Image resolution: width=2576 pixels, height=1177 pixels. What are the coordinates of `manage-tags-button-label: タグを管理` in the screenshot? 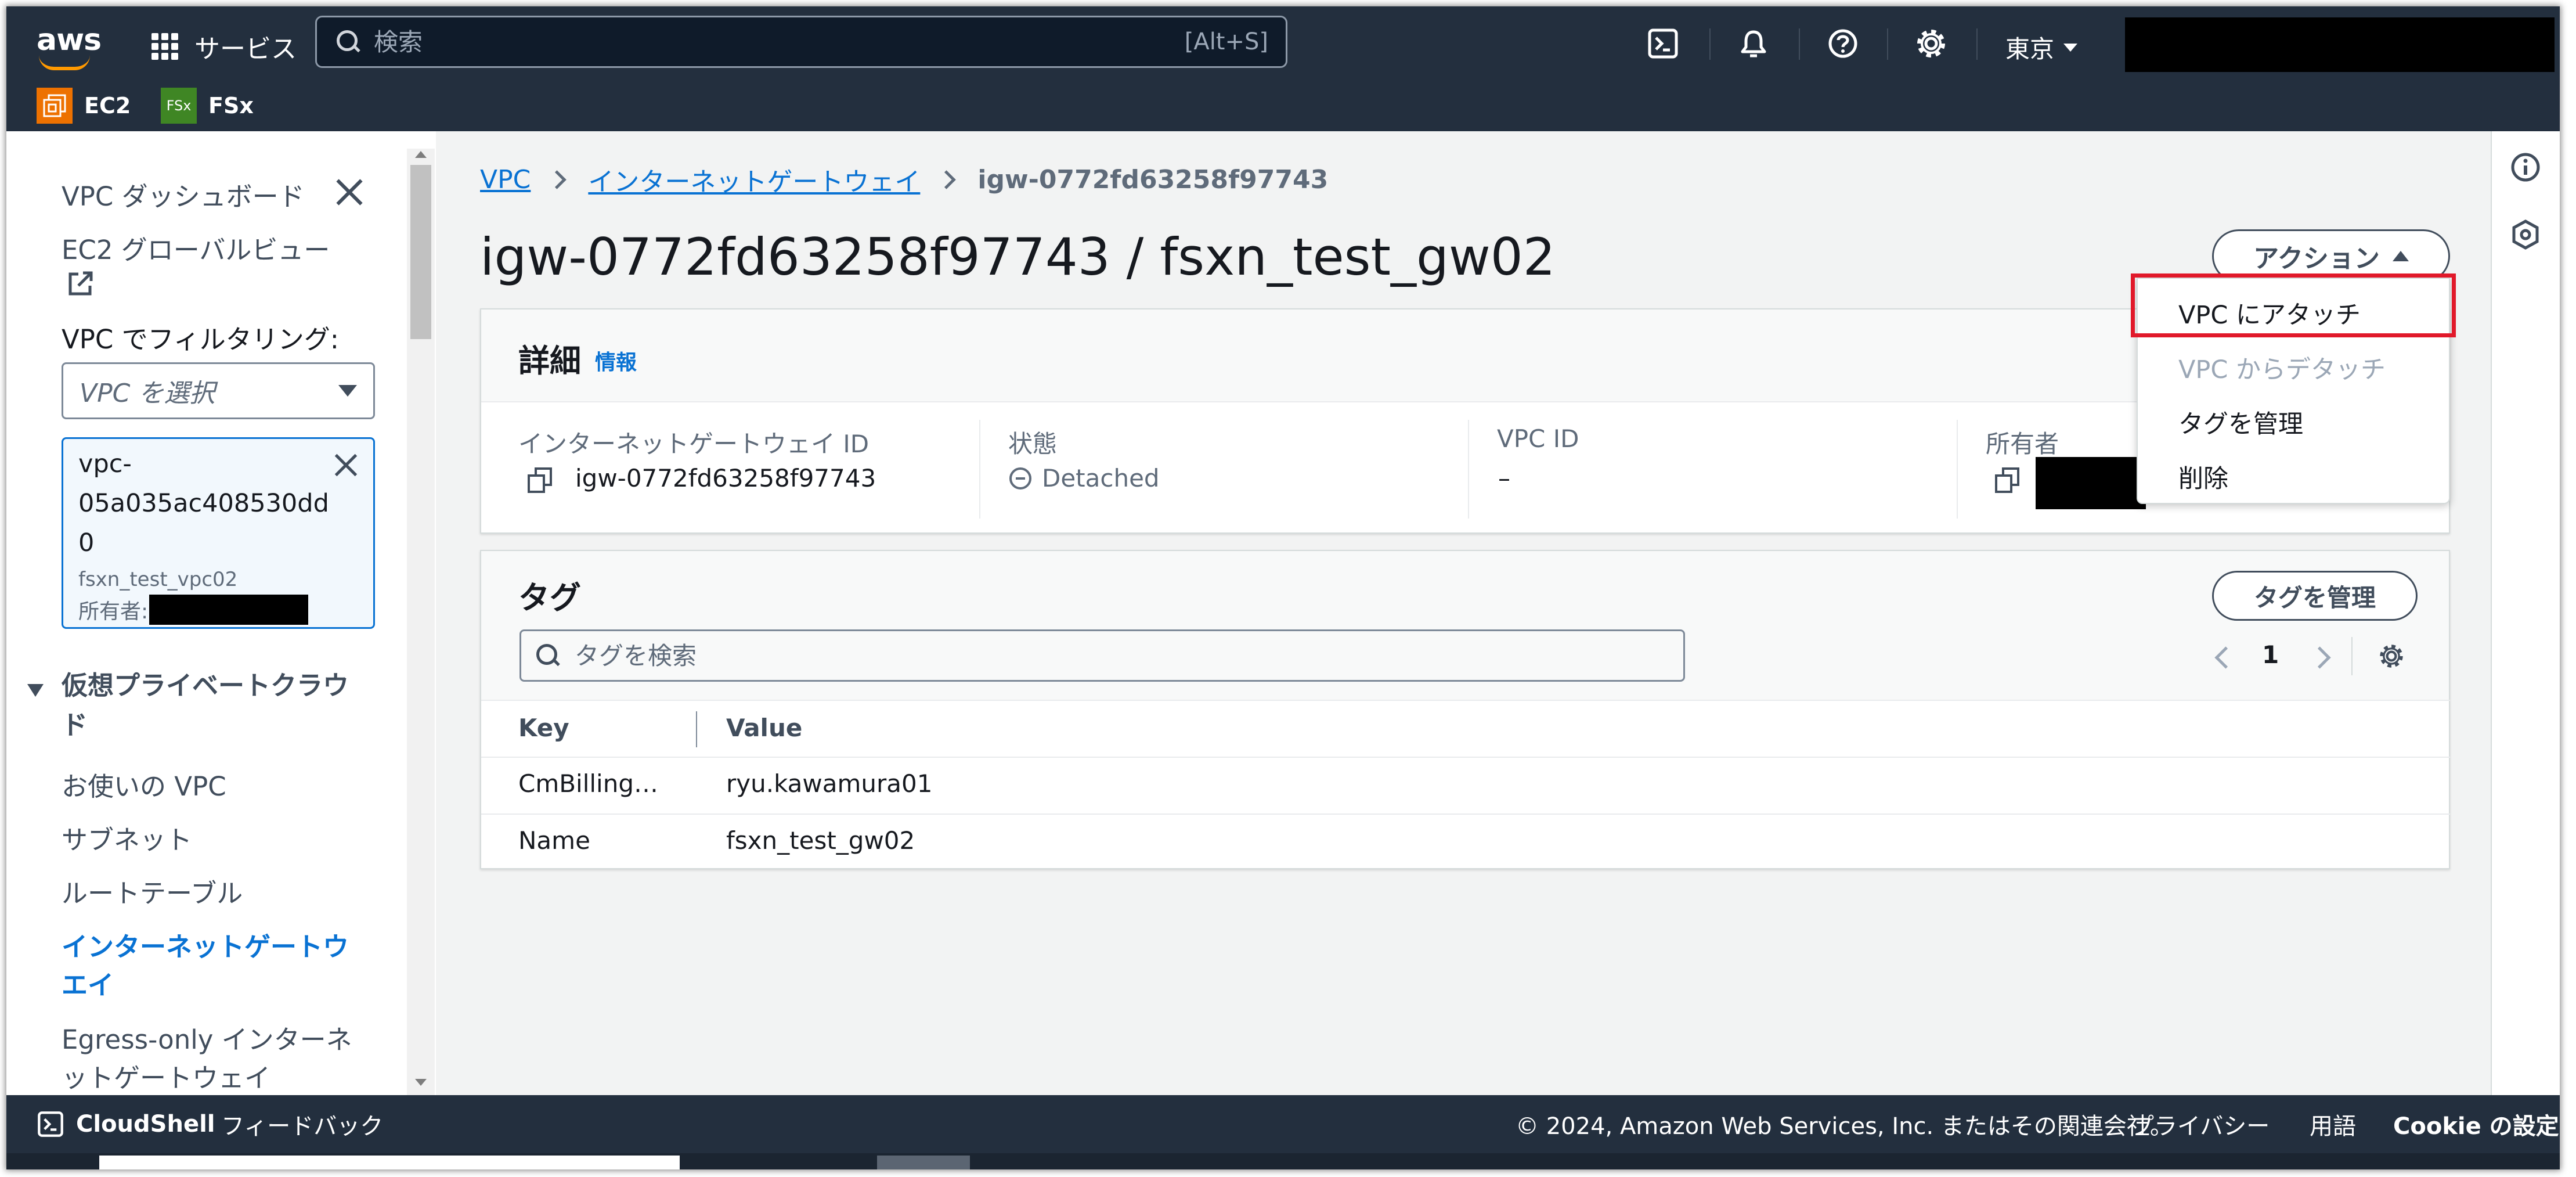 It's located at (2314, 597).